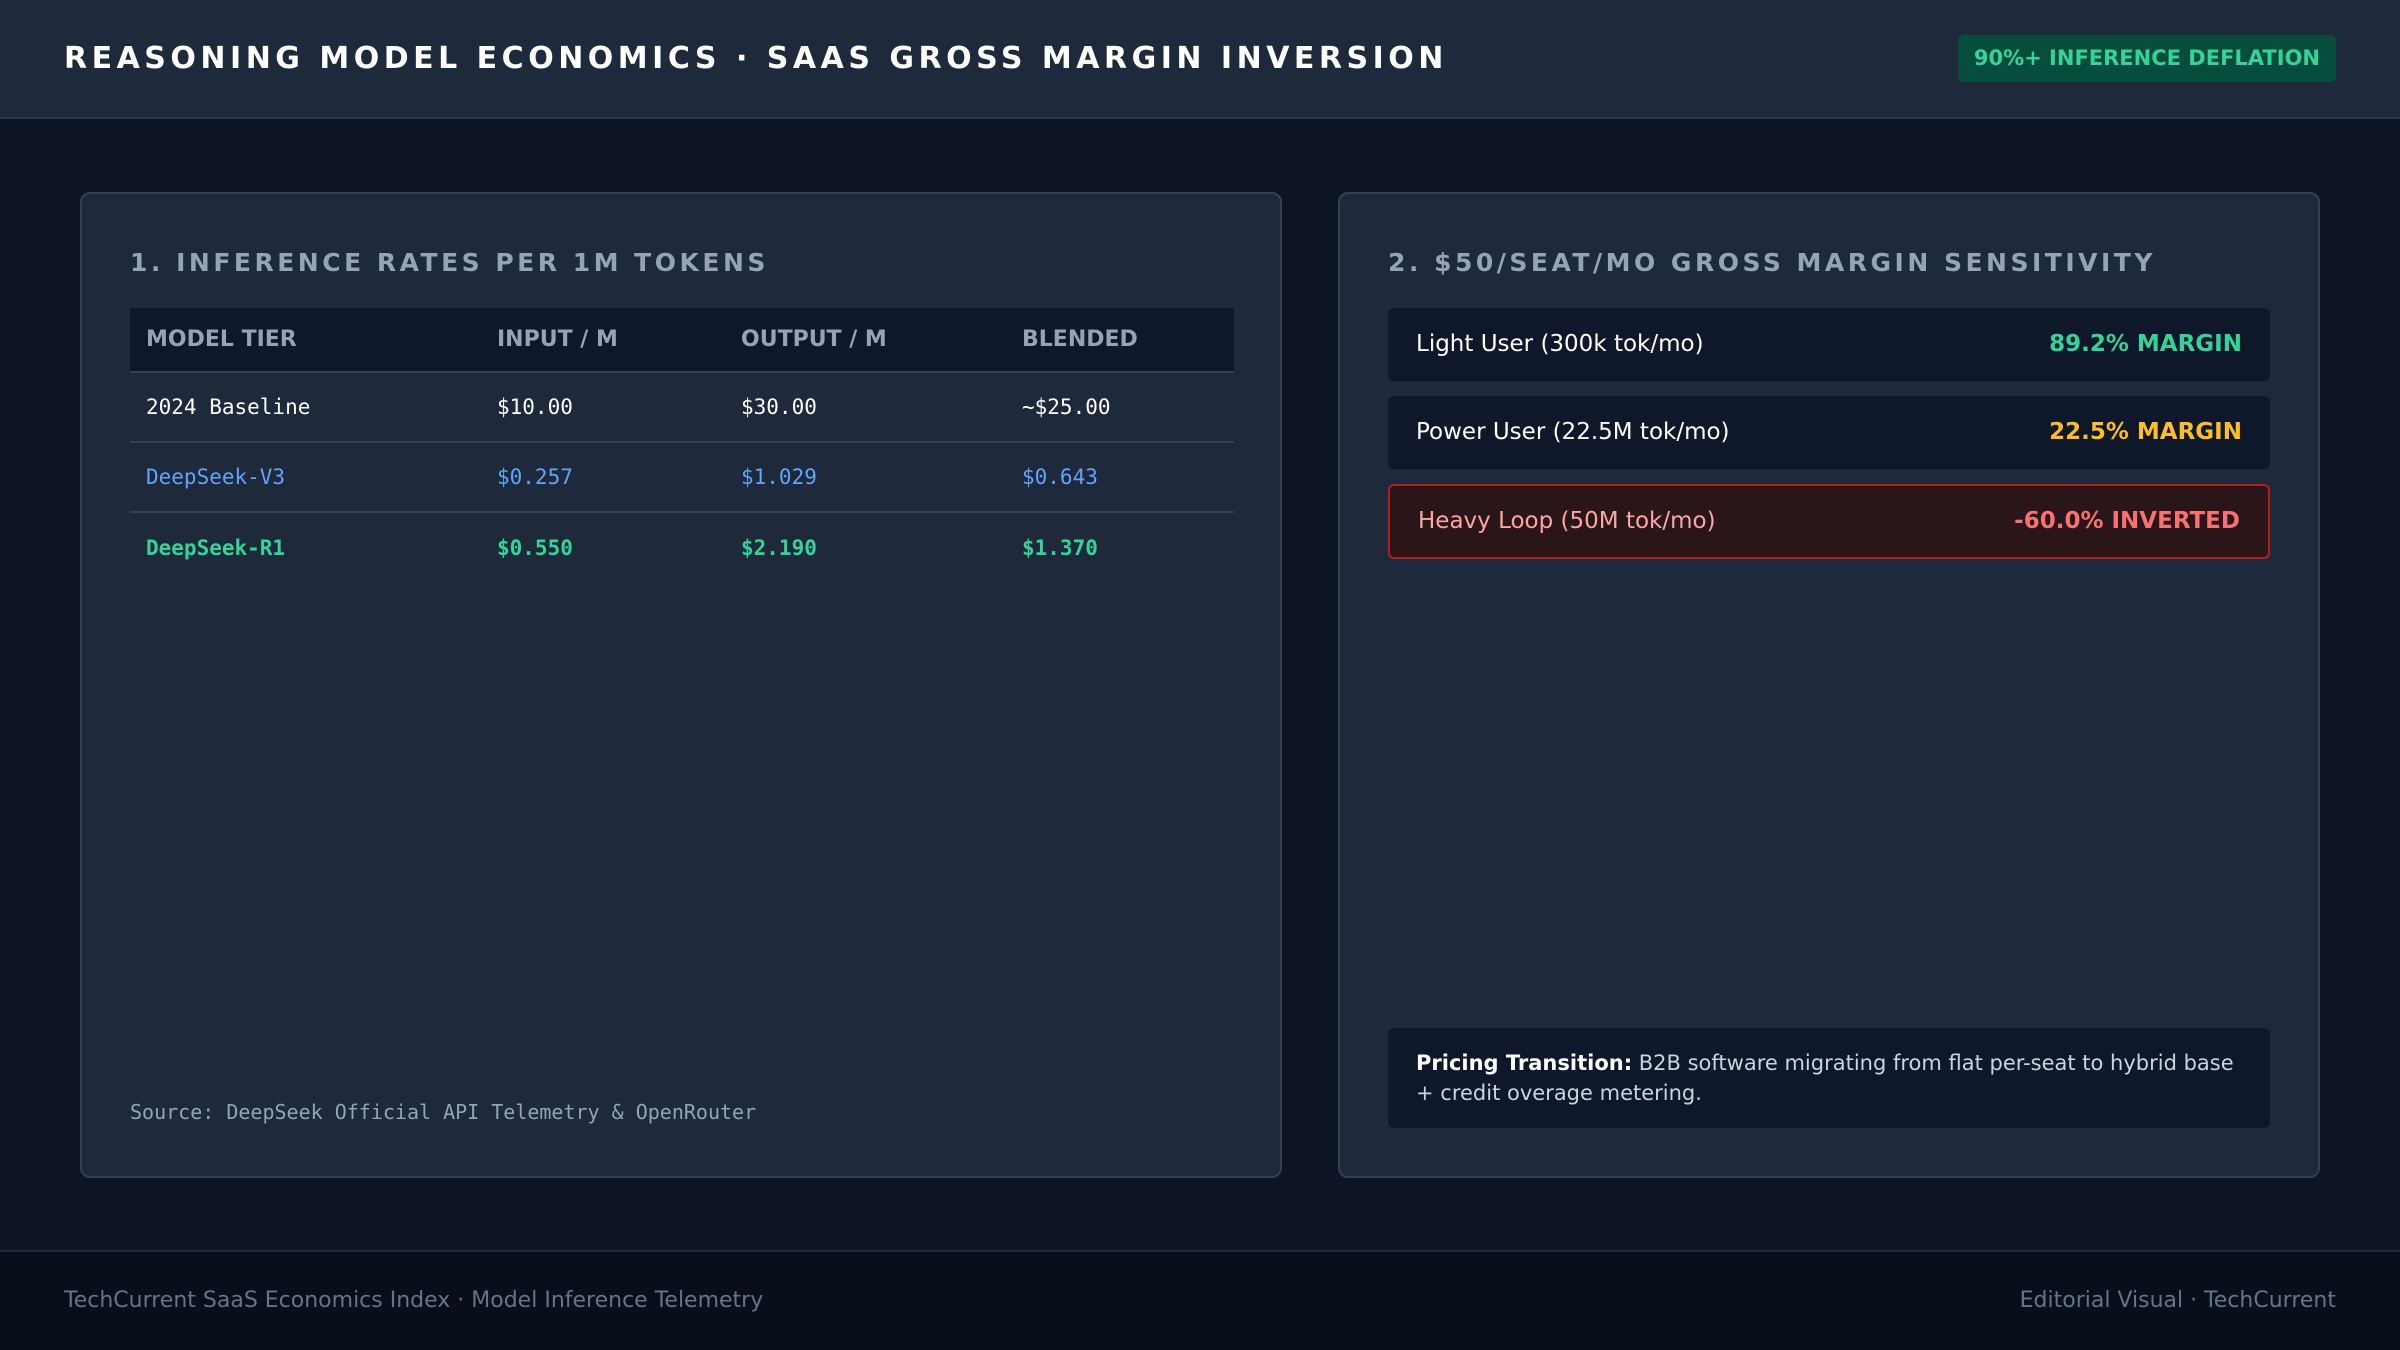 The height and width of the screenshot is (1350, 2400). I want to click on cell-model: 2024 Baseline, so click(305, 407).